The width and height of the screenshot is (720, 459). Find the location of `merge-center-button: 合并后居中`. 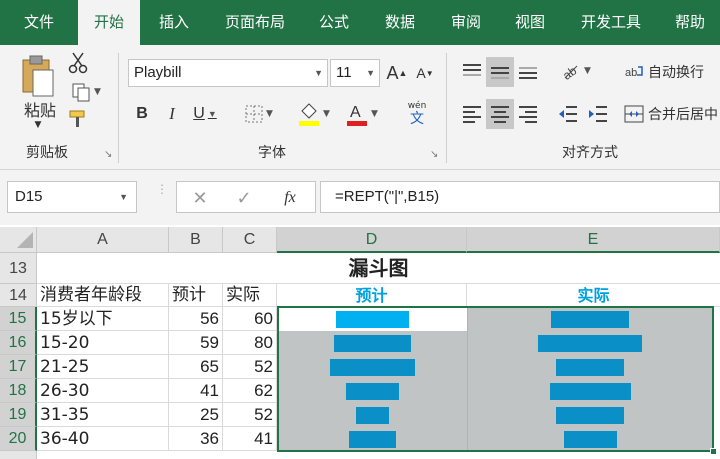

merge-center-button: 合并后居中 is located at coordinates (672, 114).